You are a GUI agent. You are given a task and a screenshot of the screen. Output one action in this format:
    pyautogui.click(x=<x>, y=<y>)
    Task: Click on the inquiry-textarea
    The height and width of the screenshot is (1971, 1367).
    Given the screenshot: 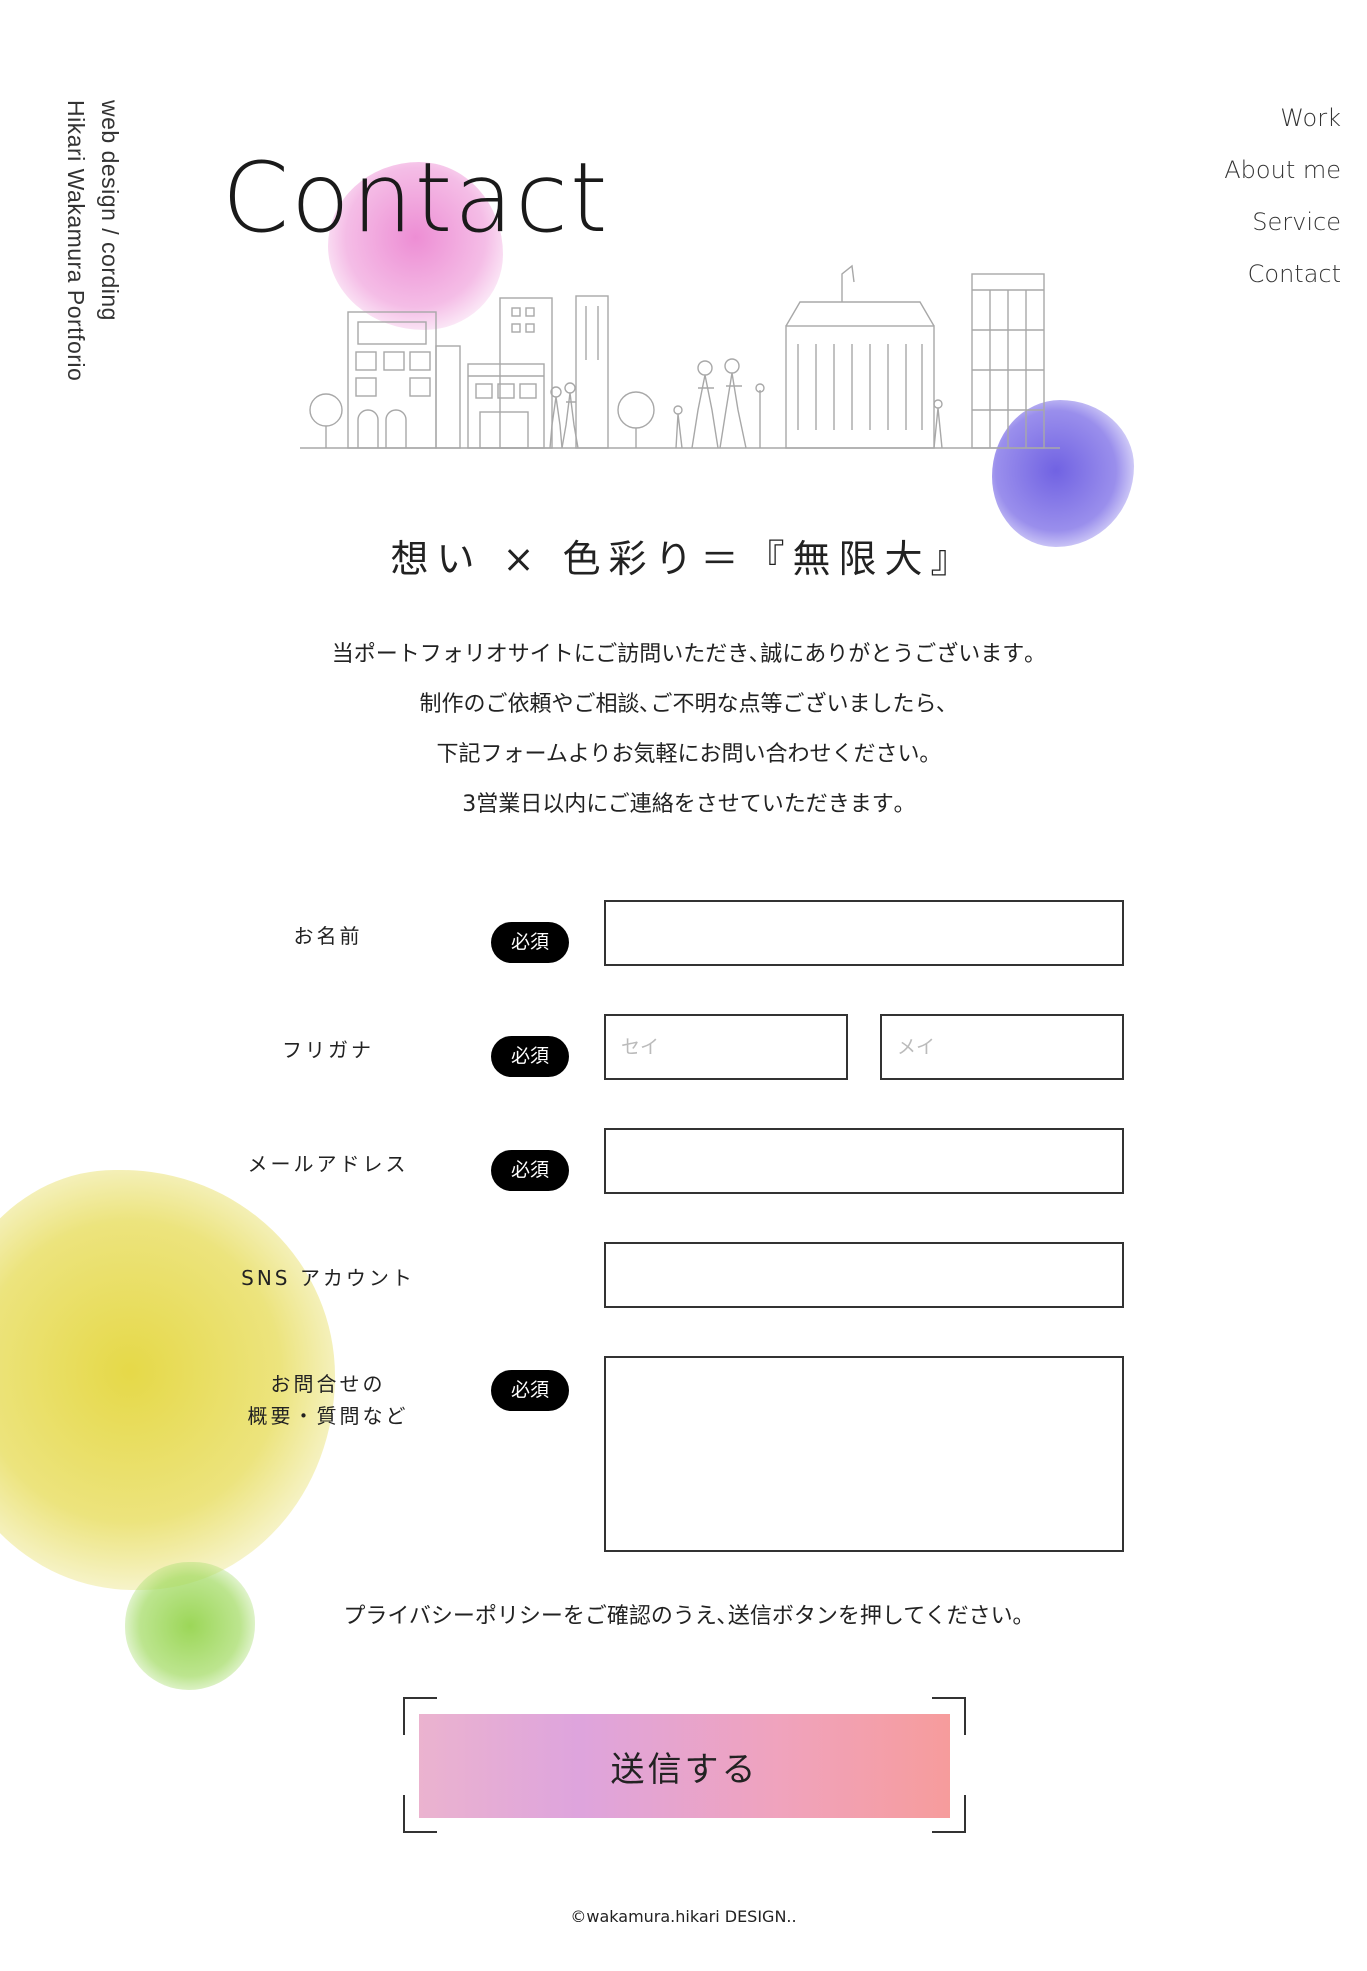 What is the action you would take?
    pyautogui.click(x=864, y=1454)
    